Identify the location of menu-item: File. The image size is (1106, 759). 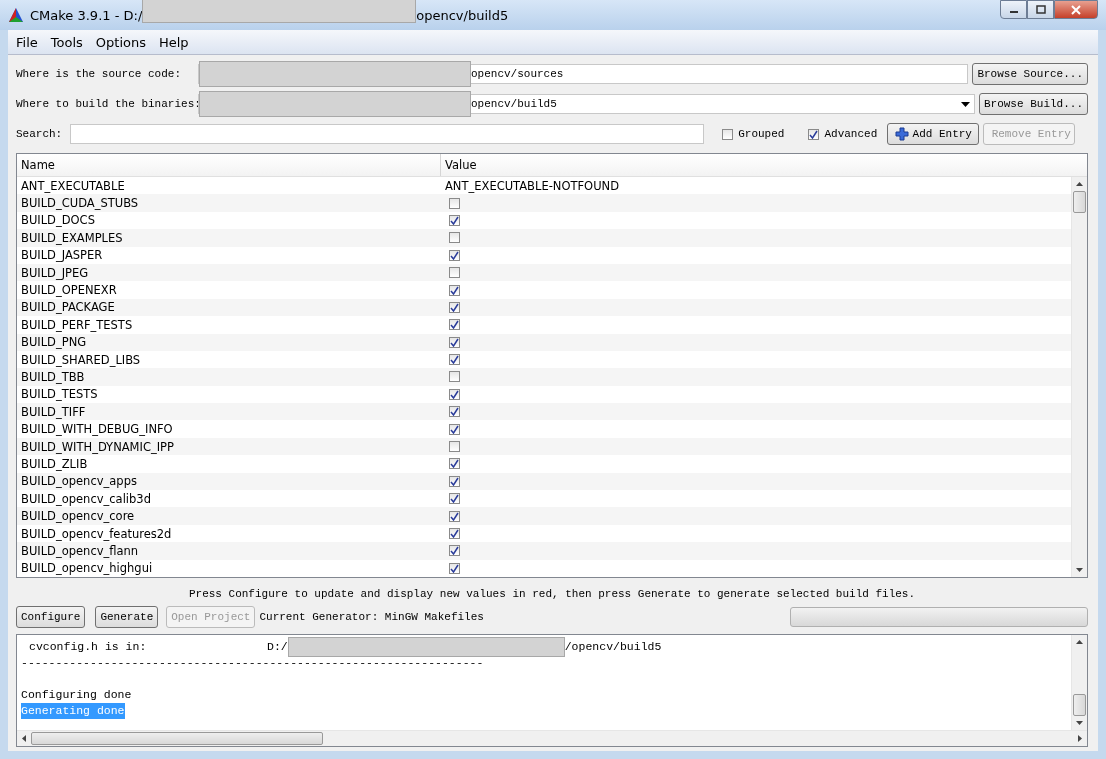
(27, 42).